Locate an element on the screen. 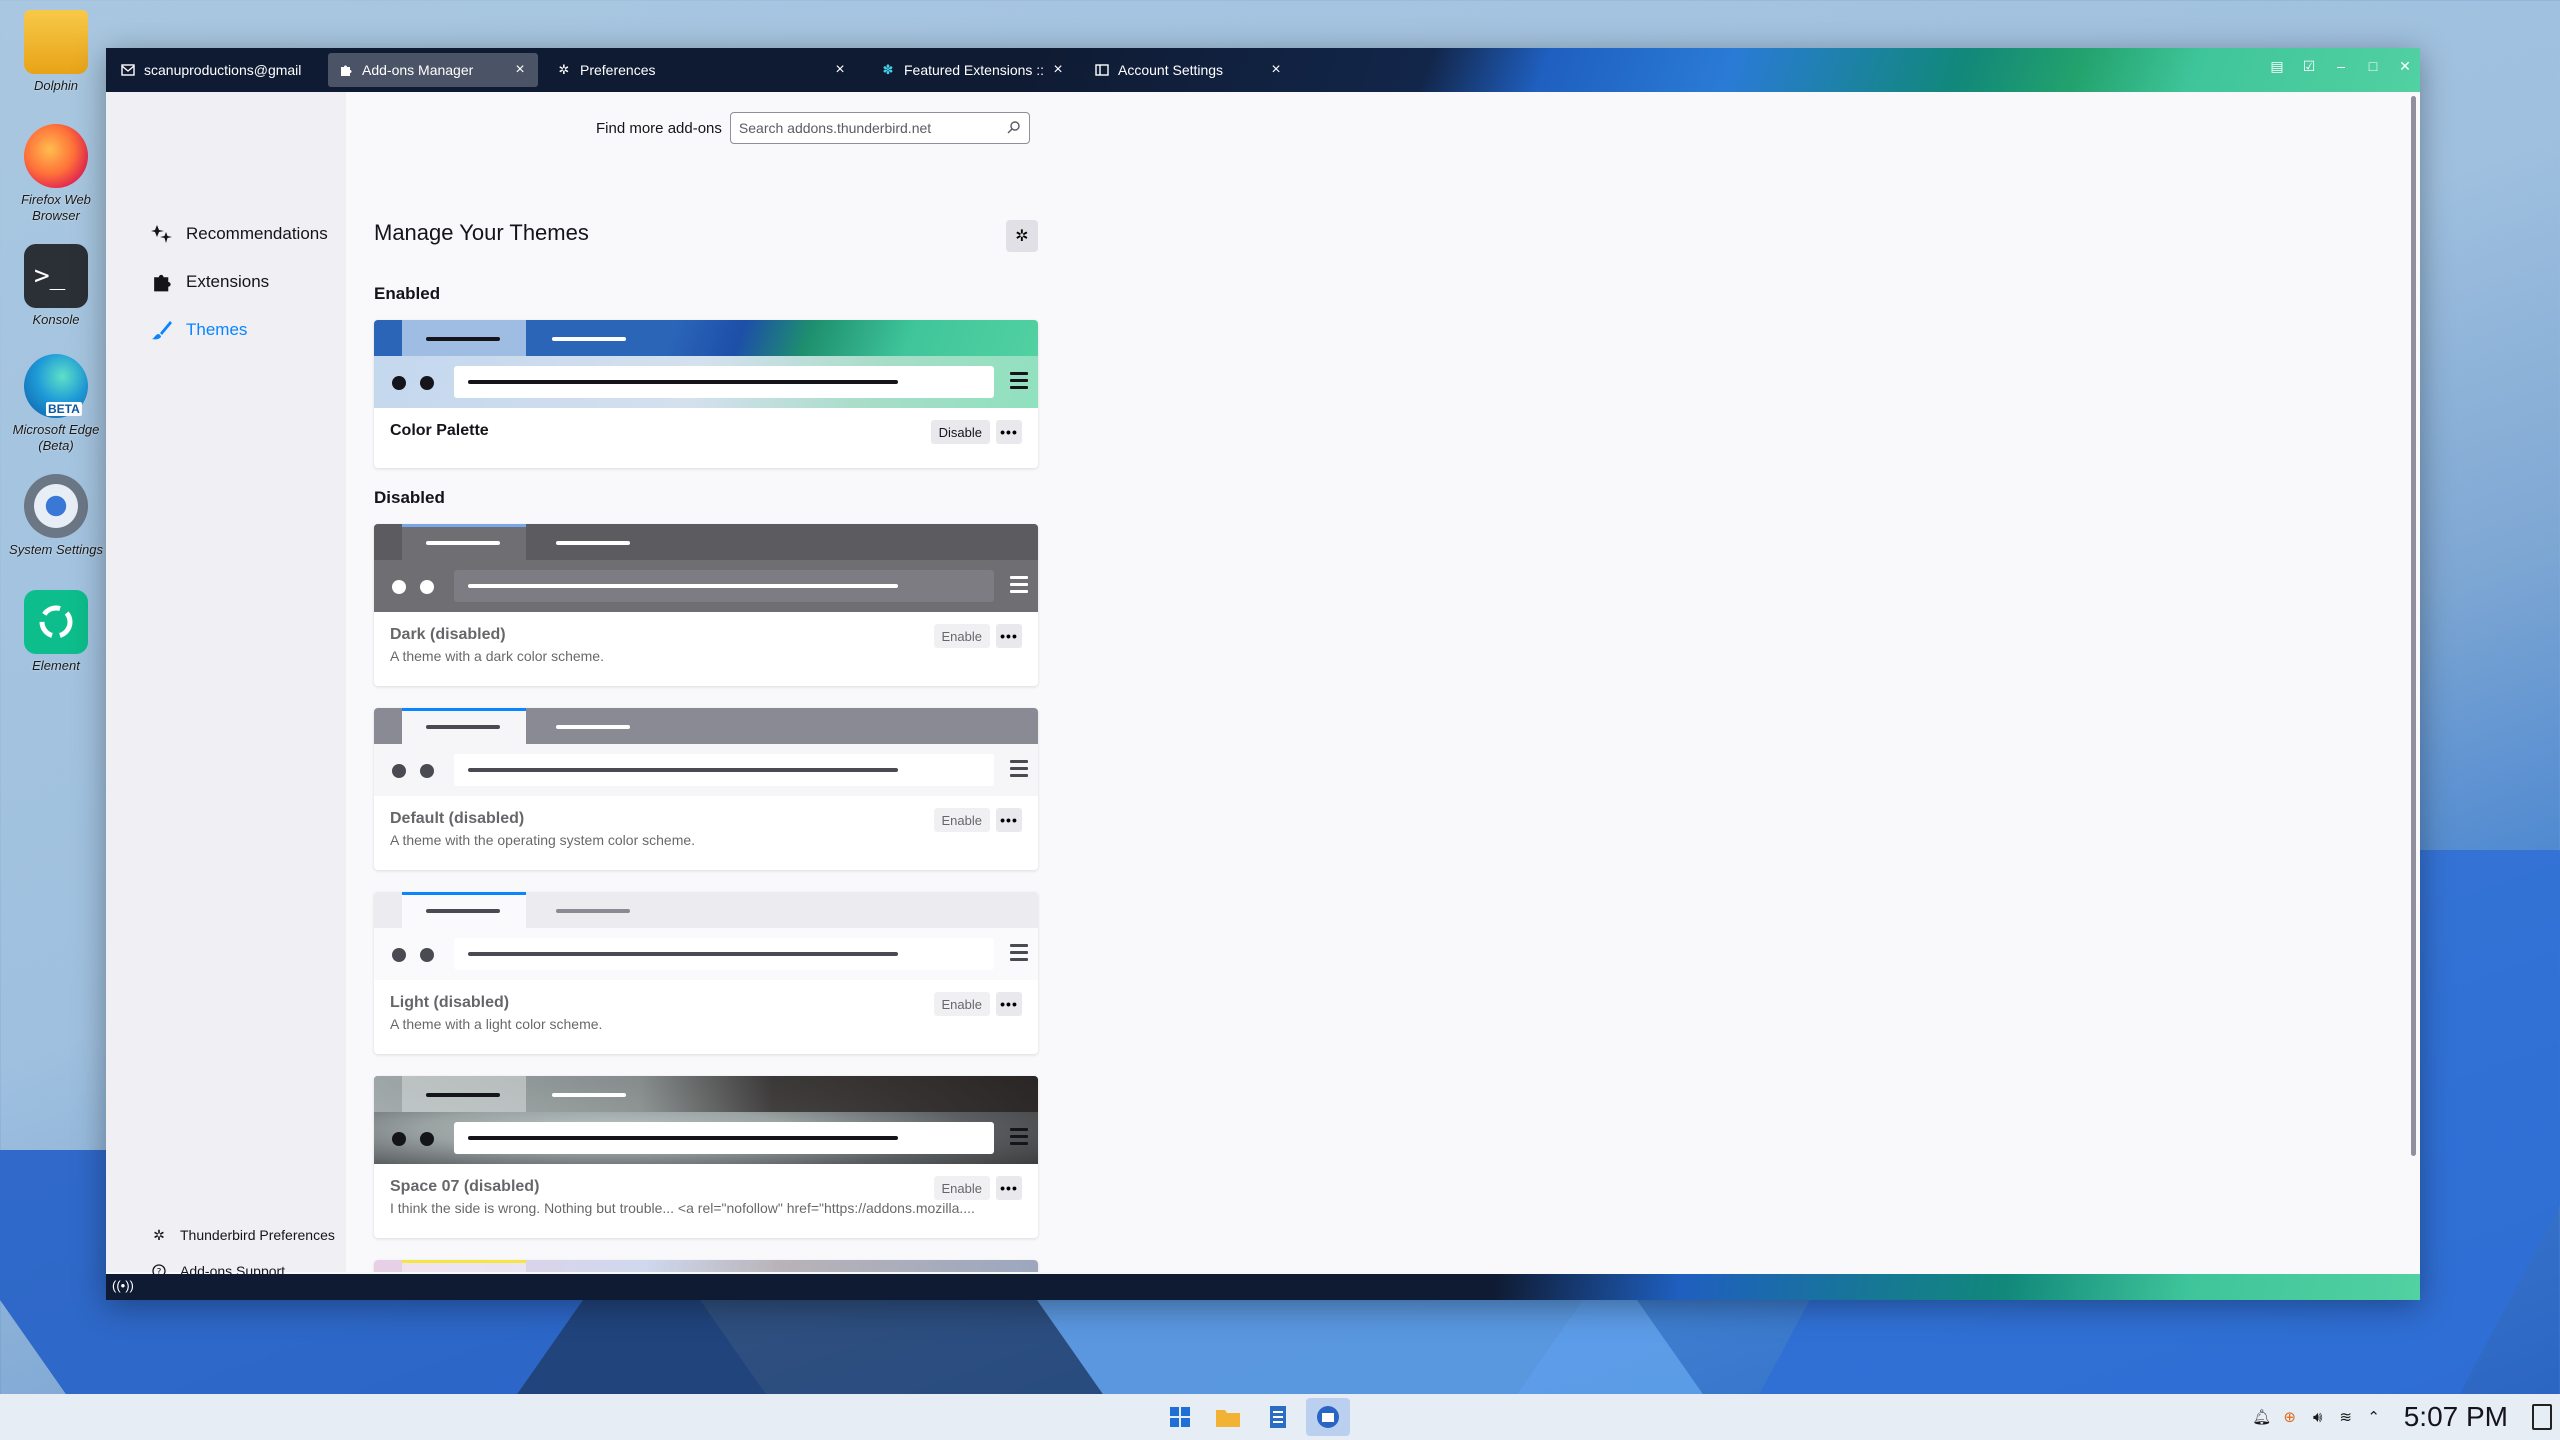  desktop-icon-dolphin: Dolphin is located at coordinates (56, 52).